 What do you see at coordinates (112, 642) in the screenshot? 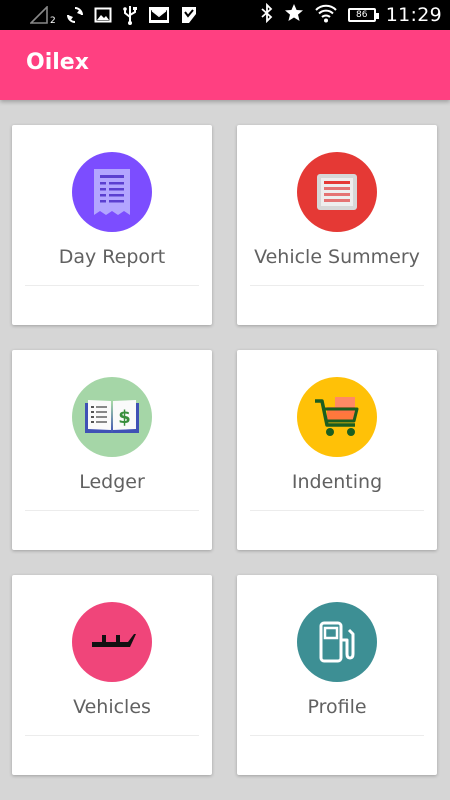
I see `vehicle-icon` at bounding box center [112, 642].